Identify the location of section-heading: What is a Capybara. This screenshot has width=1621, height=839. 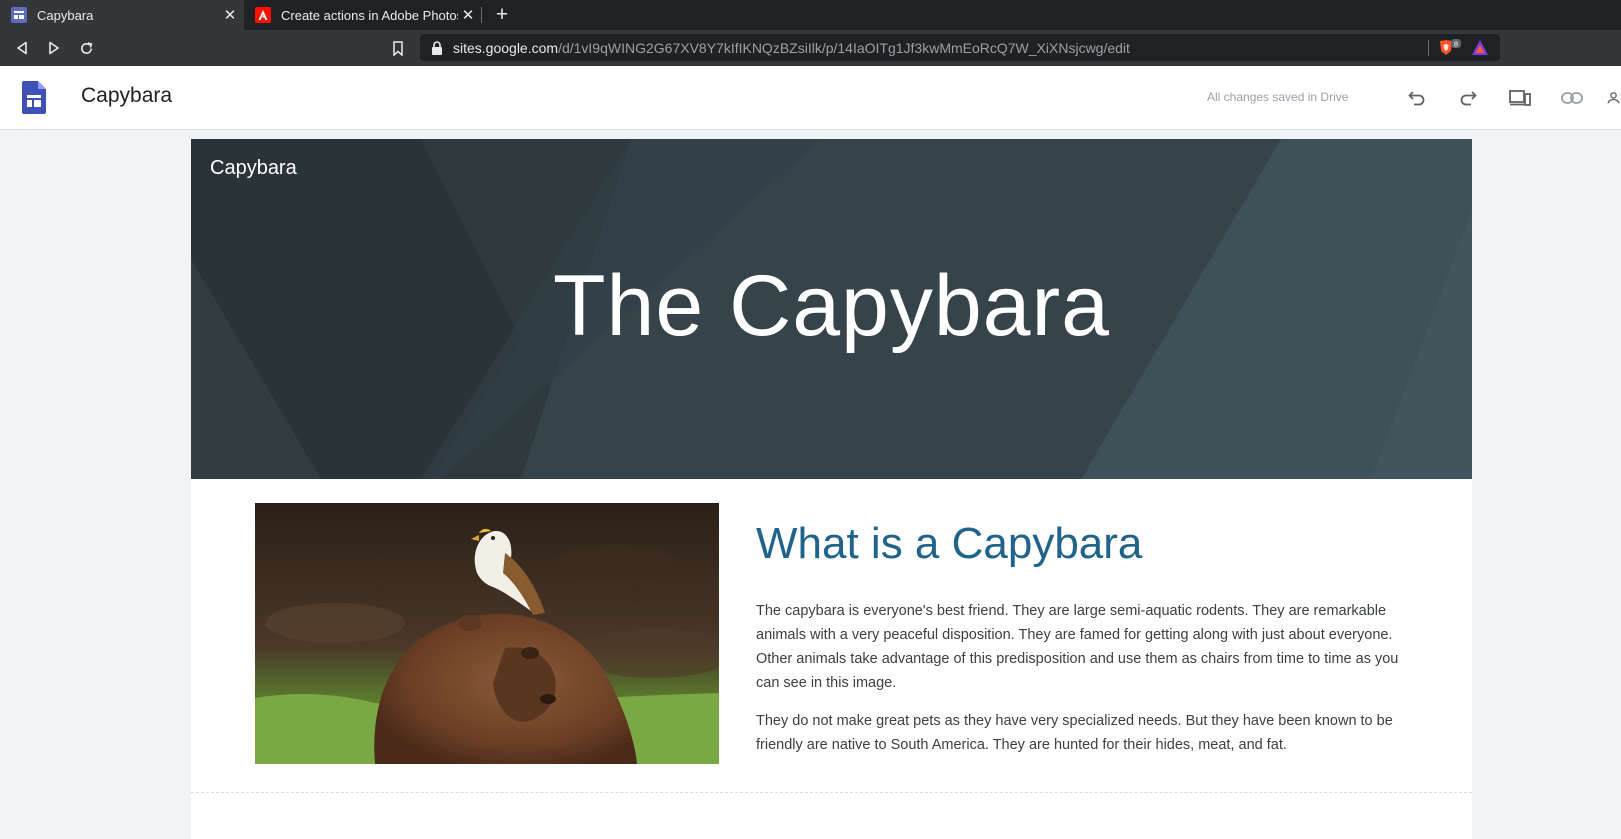
(949, 544).